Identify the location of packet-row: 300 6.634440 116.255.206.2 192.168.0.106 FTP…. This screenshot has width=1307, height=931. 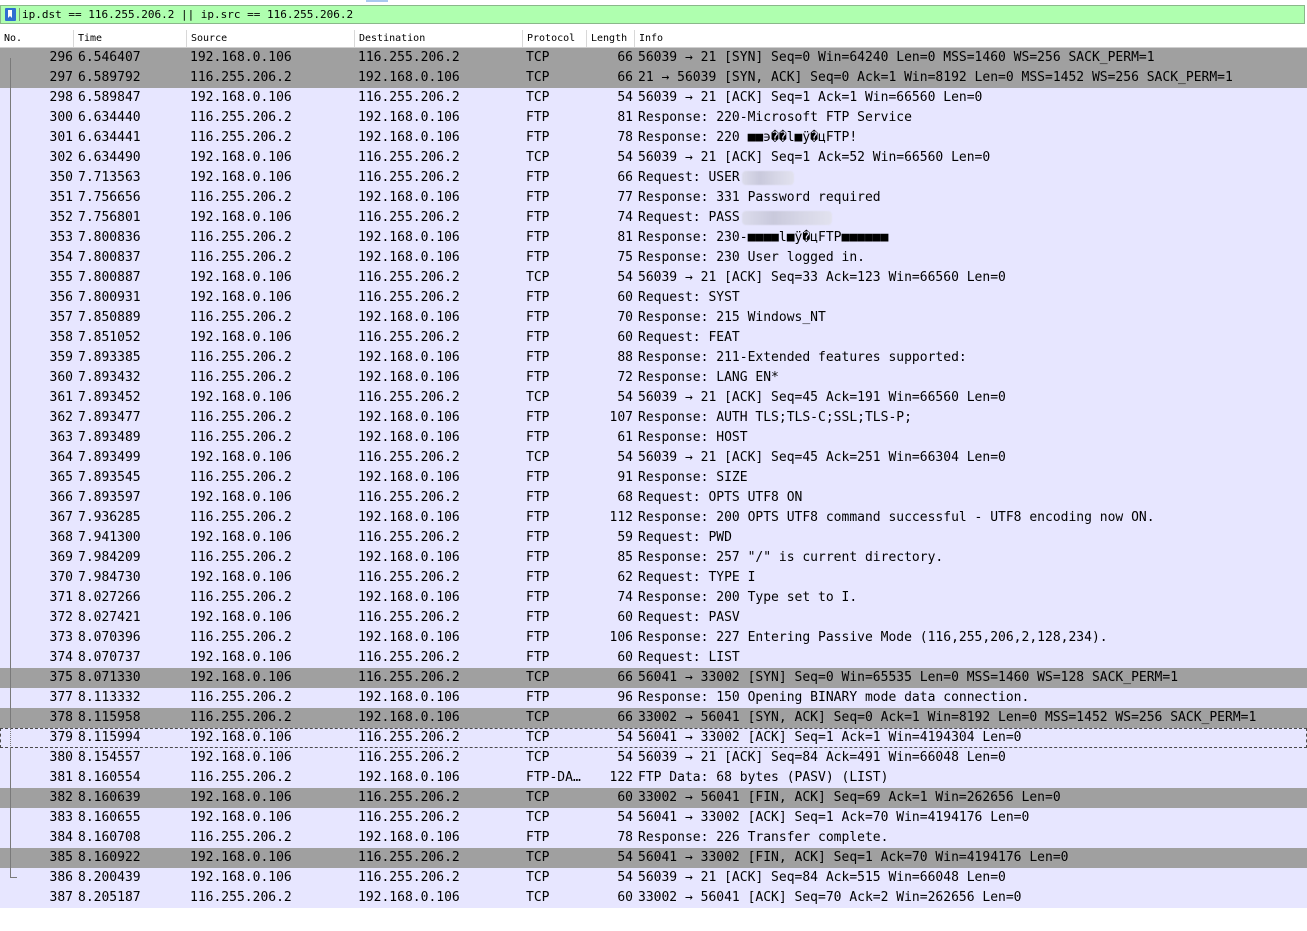
(653, 118).